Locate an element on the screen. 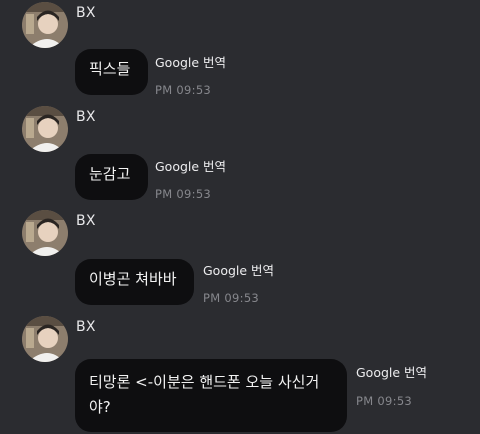  message-bubble: 티망론 <-이분은 핸드폰 오늘 사신거야? is located at coordinates (211, 395).